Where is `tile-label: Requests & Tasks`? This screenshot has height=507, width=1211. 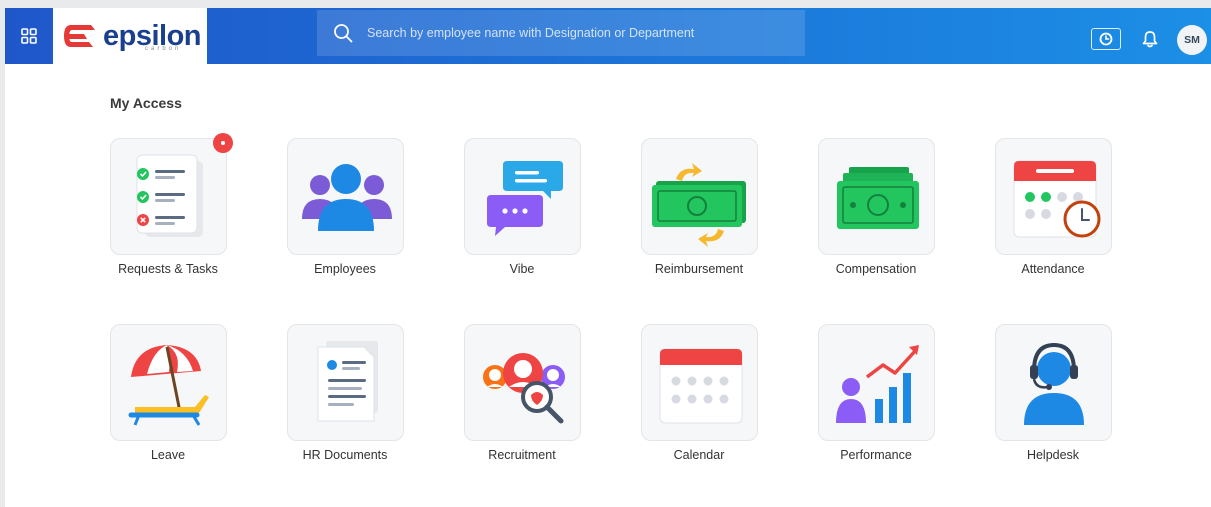 tile-label: Requests & Tasks is located at coordinates (168, 269).